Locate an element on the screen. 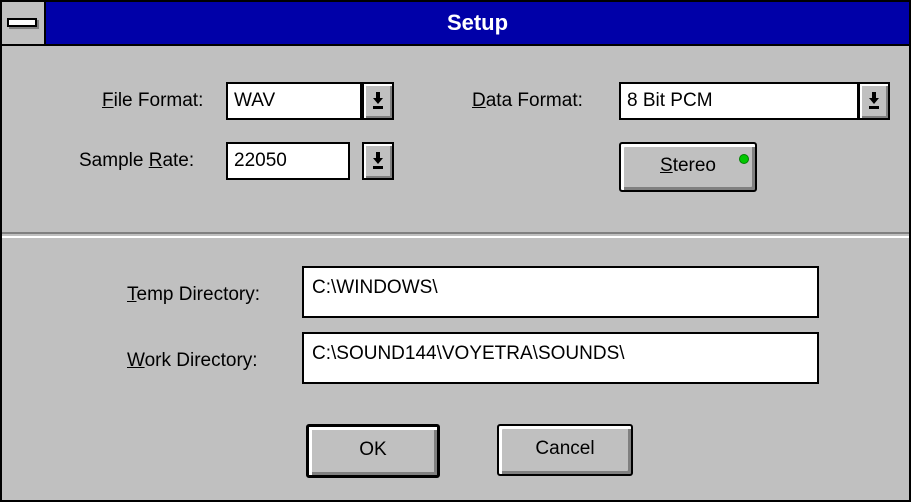 This screenshot has height=502, width=911. data-format-field: 8 Bit PCM is located at coordinates (739, 101).